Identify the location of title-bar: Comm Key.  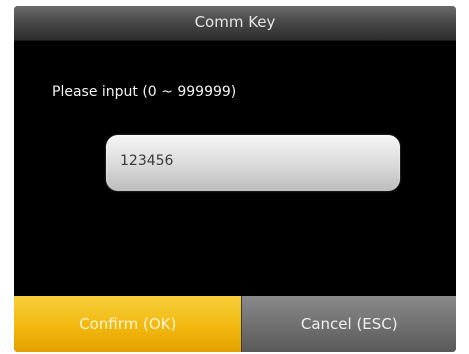
(235, 23).